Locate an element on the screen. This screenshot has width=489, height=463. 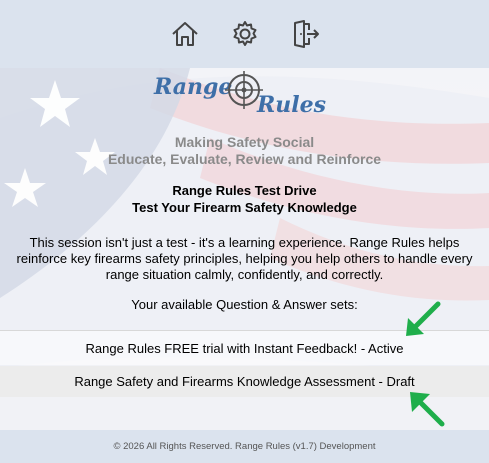
logout-button is located at coordinates (305, 34).